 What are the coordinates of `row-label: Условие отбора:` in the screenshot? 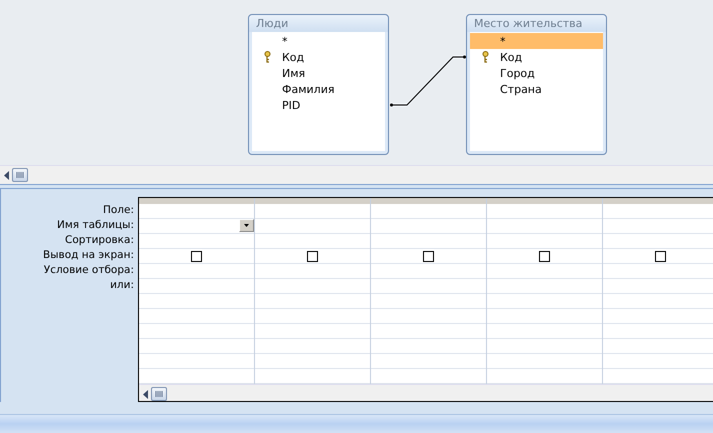 It's located at (88, 270).